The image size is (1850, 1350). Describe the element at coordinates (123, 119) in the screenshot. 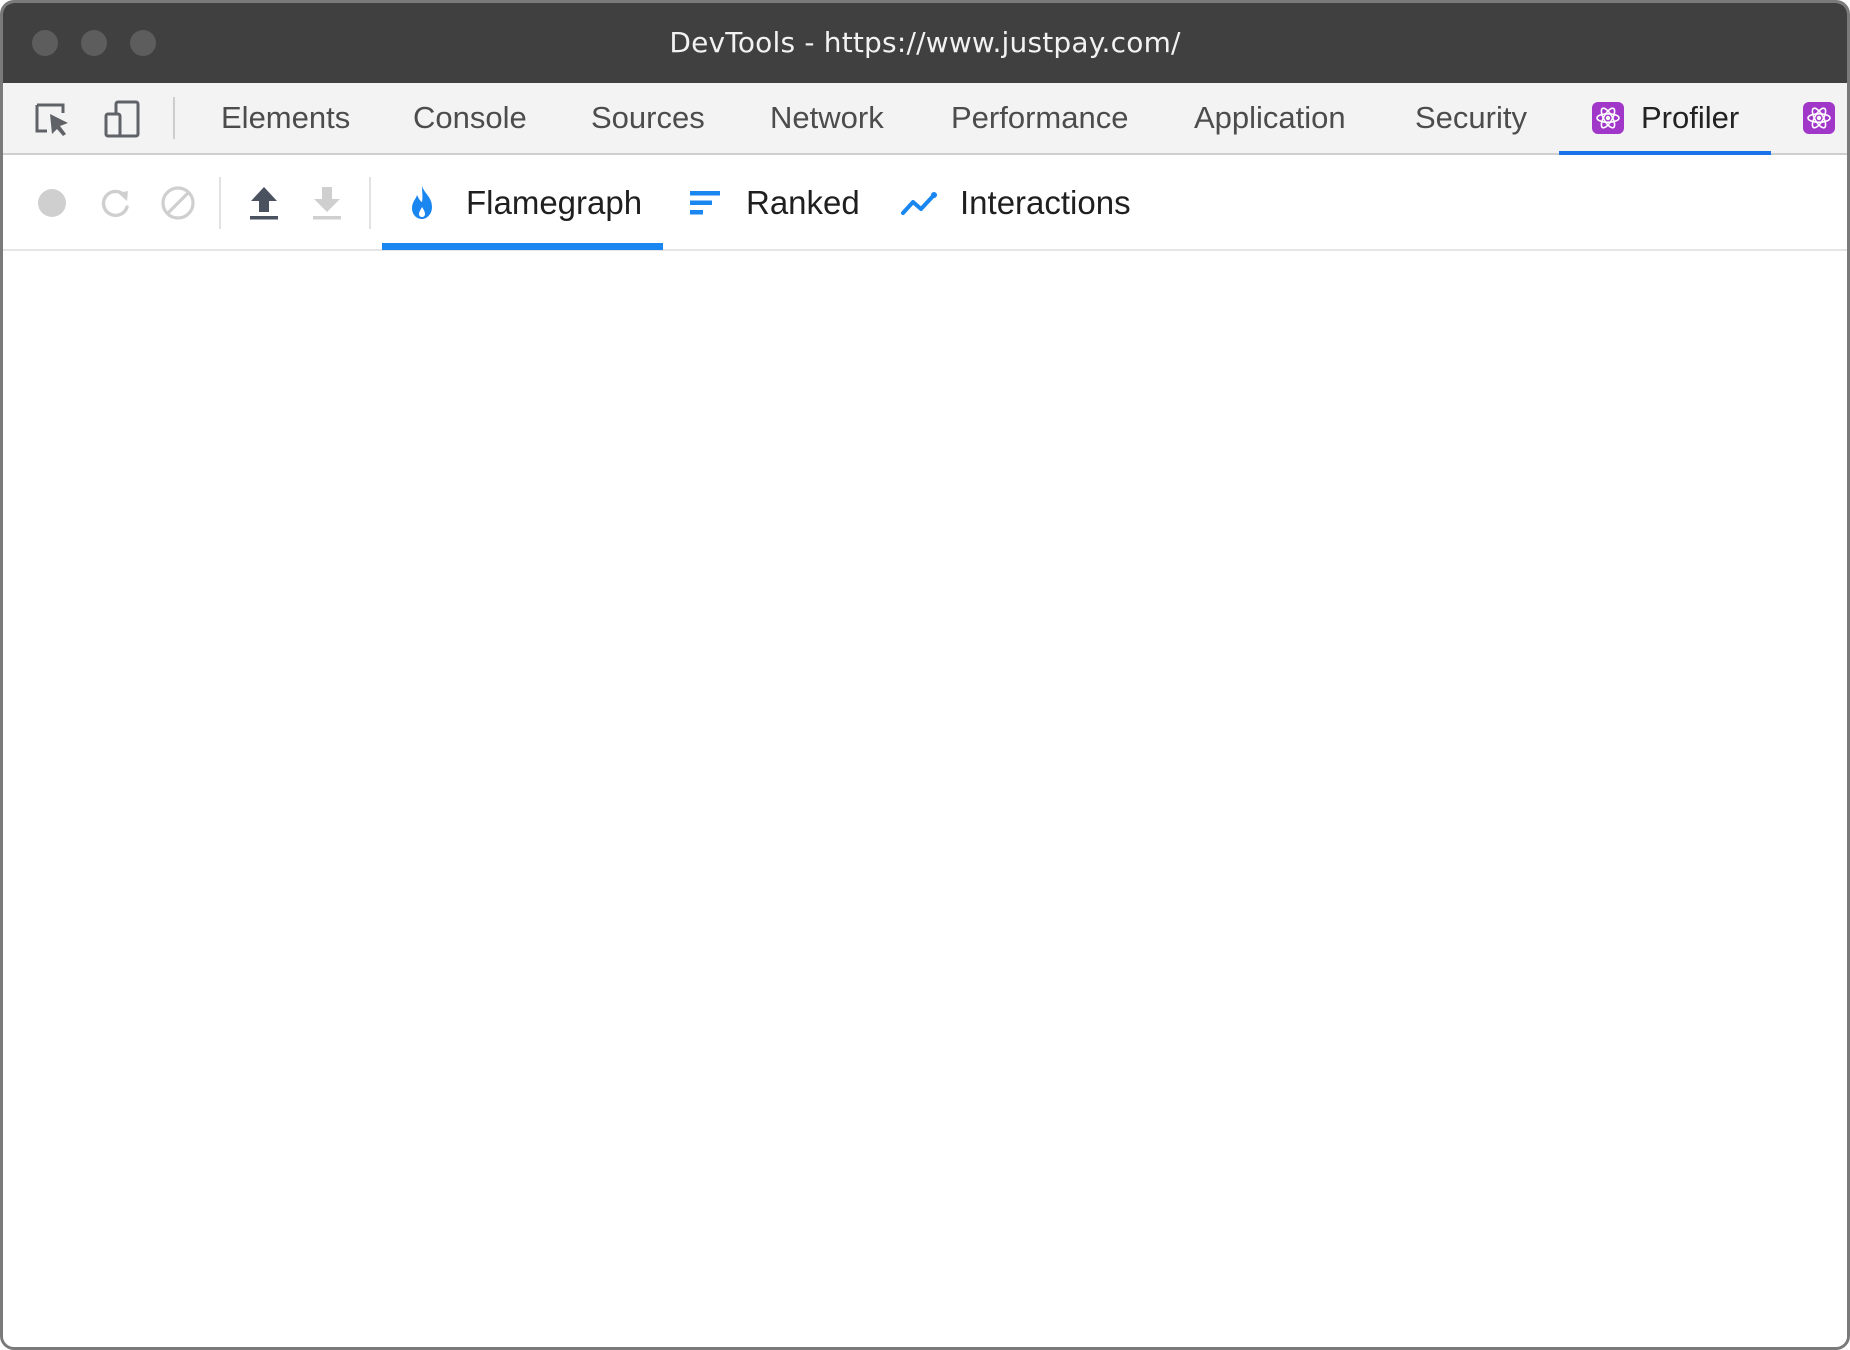

I see `device-toolbar-icon` at that location.